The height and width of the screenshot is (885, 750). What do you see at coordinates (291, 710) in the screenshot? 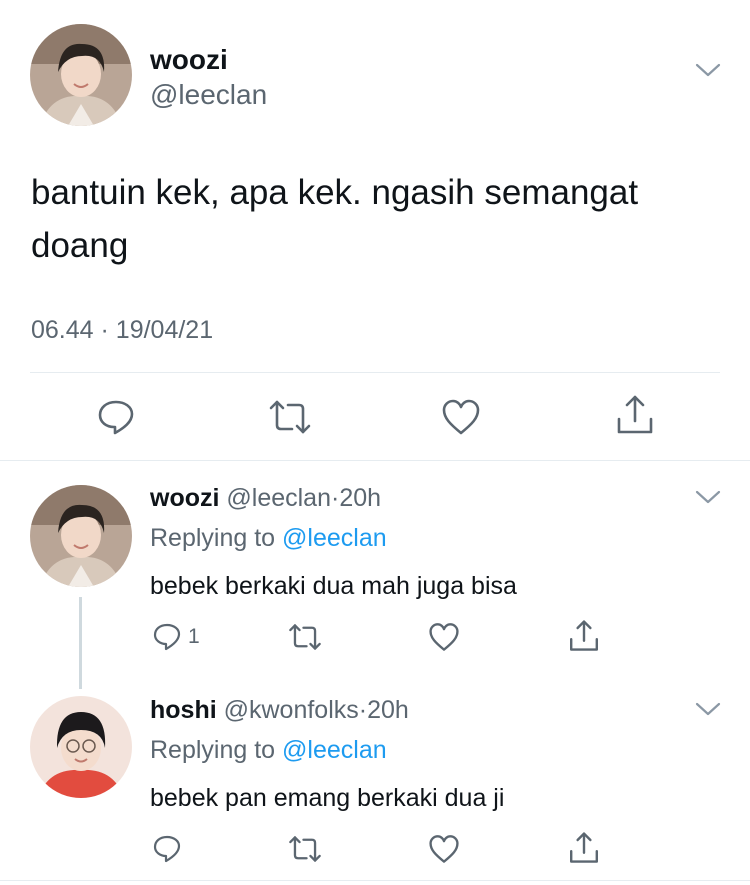
I see `reply-author-handle: @kwonfolks` at bounding box center [291, 710].